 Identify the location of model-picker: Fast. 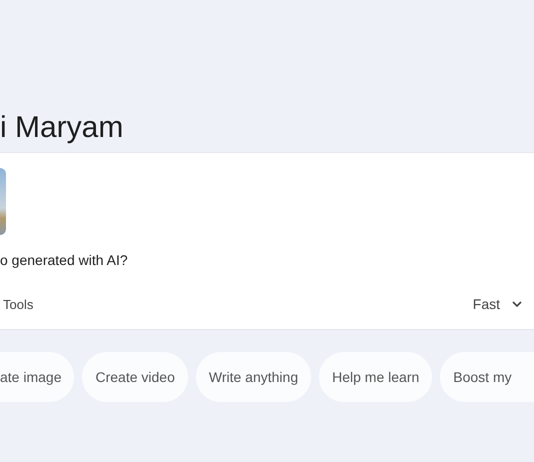
(498, 304).